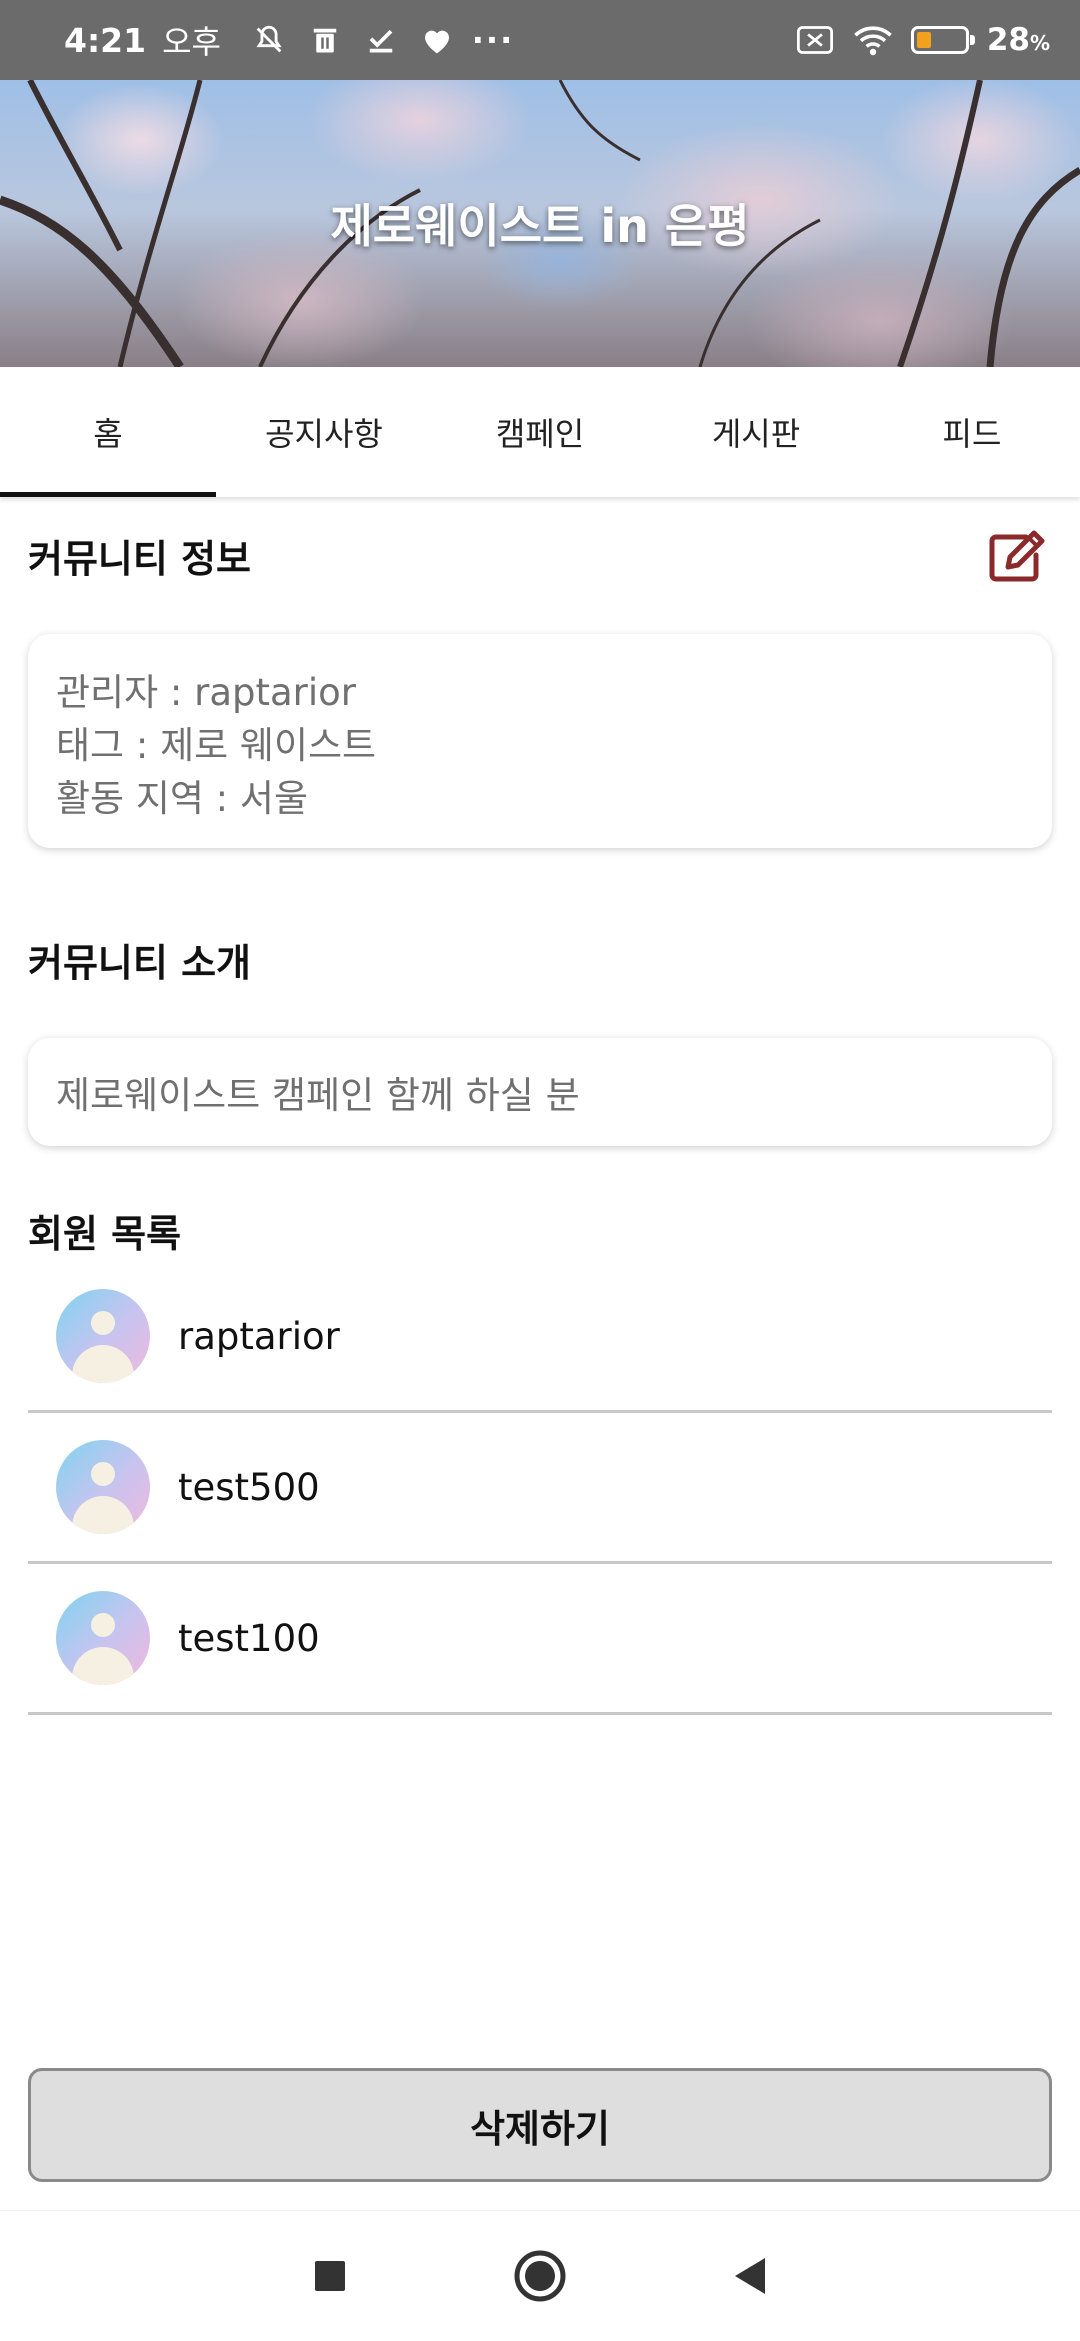 This screenshot has width=1080, height=2341. I want to click on mute-icon, so click(269, 40).